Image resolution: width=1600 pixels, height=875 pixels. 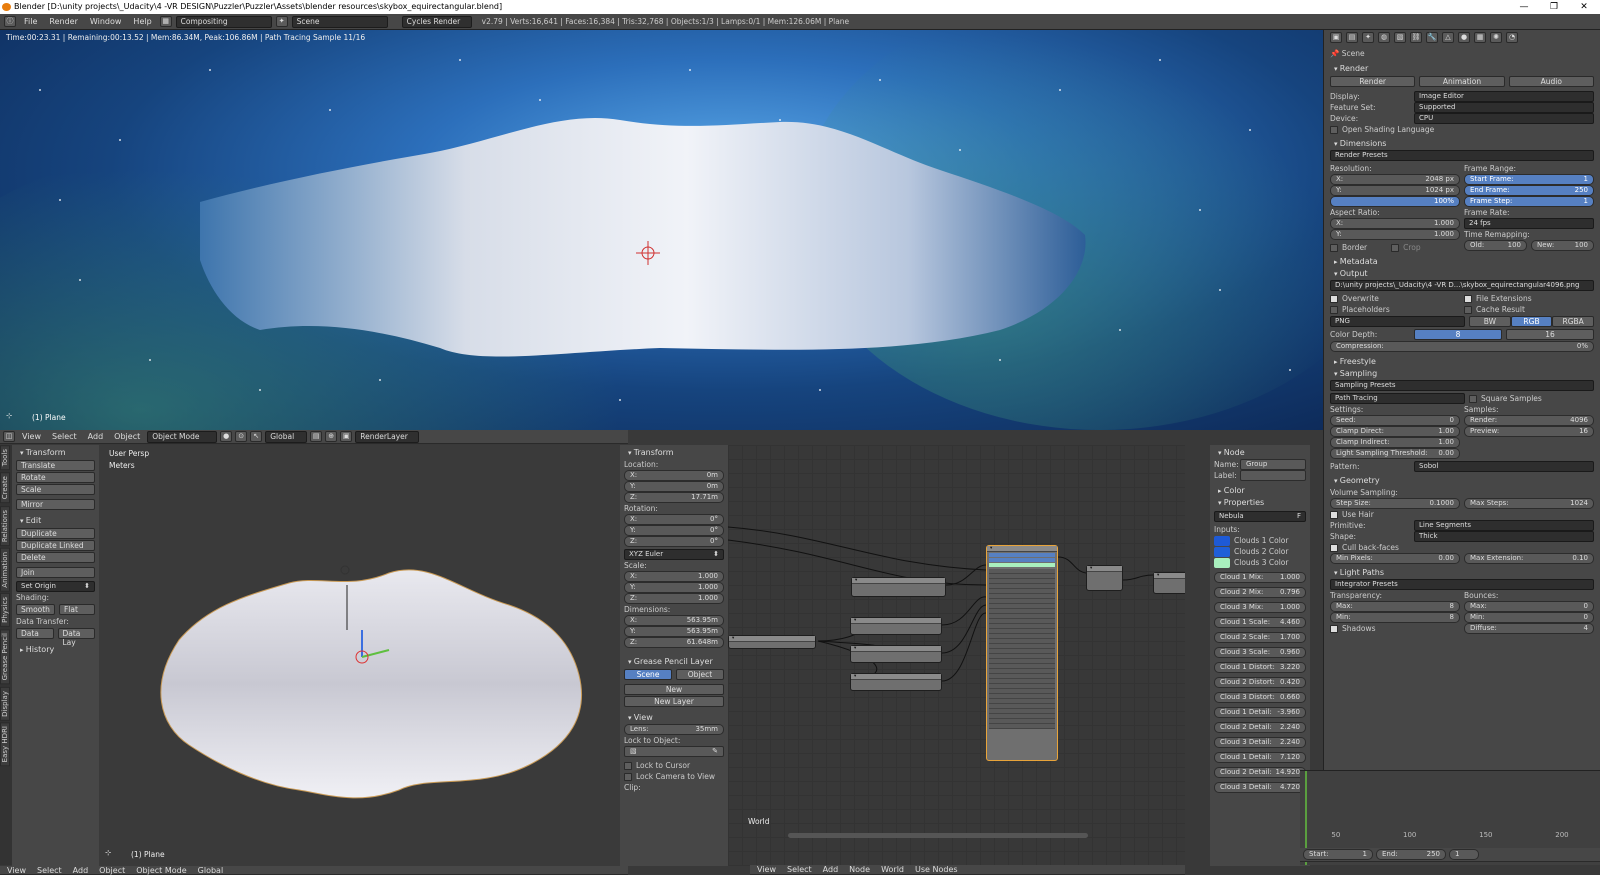 What do you see at coordinates (1495, 245) in the screenshot?
I see `old-field: Old: 100` at bounding box center [1495, 245].